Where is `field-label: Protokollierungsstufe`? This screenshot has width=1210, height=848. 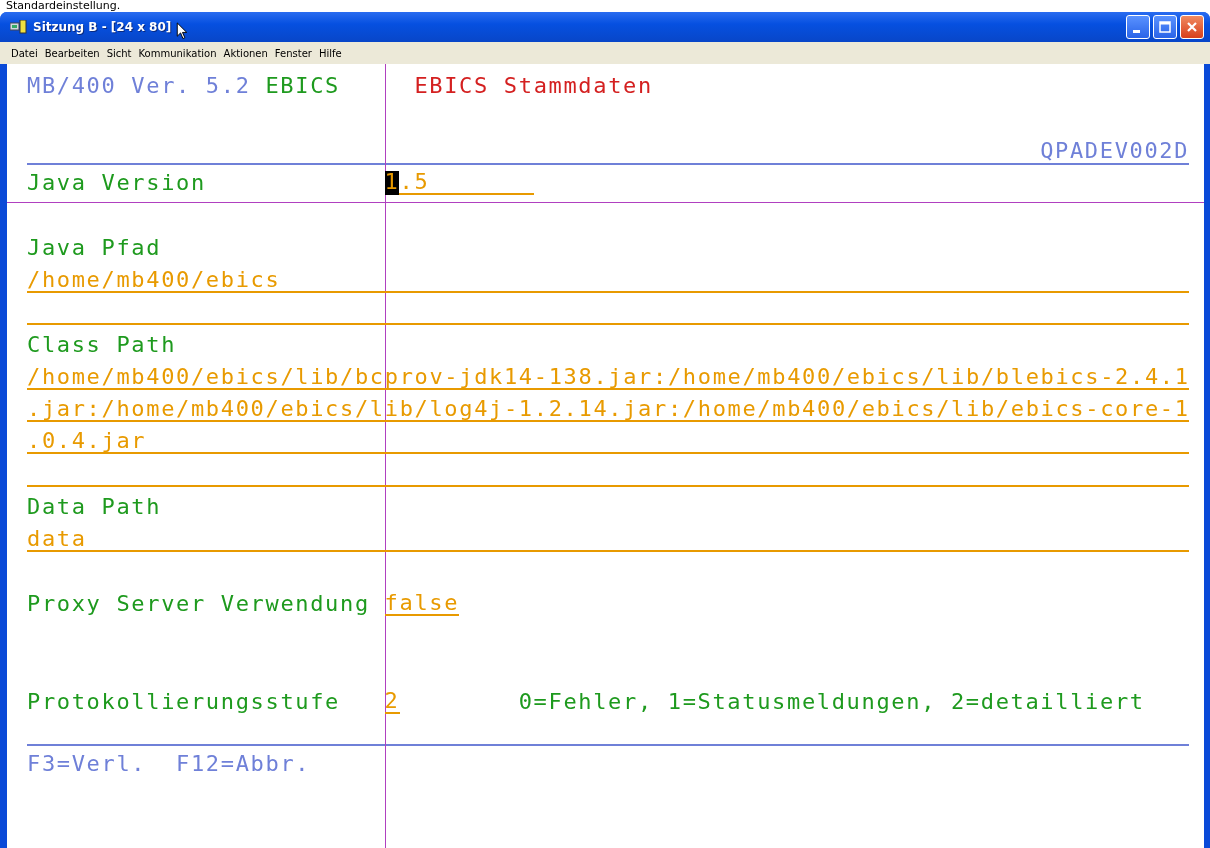
field-label: Protokollierungsstufe is located at coordinates (184, 701).